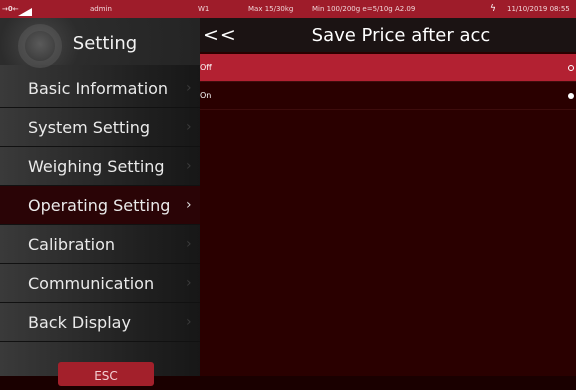 Image resolution: width=576 pixels, height=390 pixels. What do you see at coordinates (25, 10) in the screenshot?
I see `signal-icon` at bounding box center [25, 10].